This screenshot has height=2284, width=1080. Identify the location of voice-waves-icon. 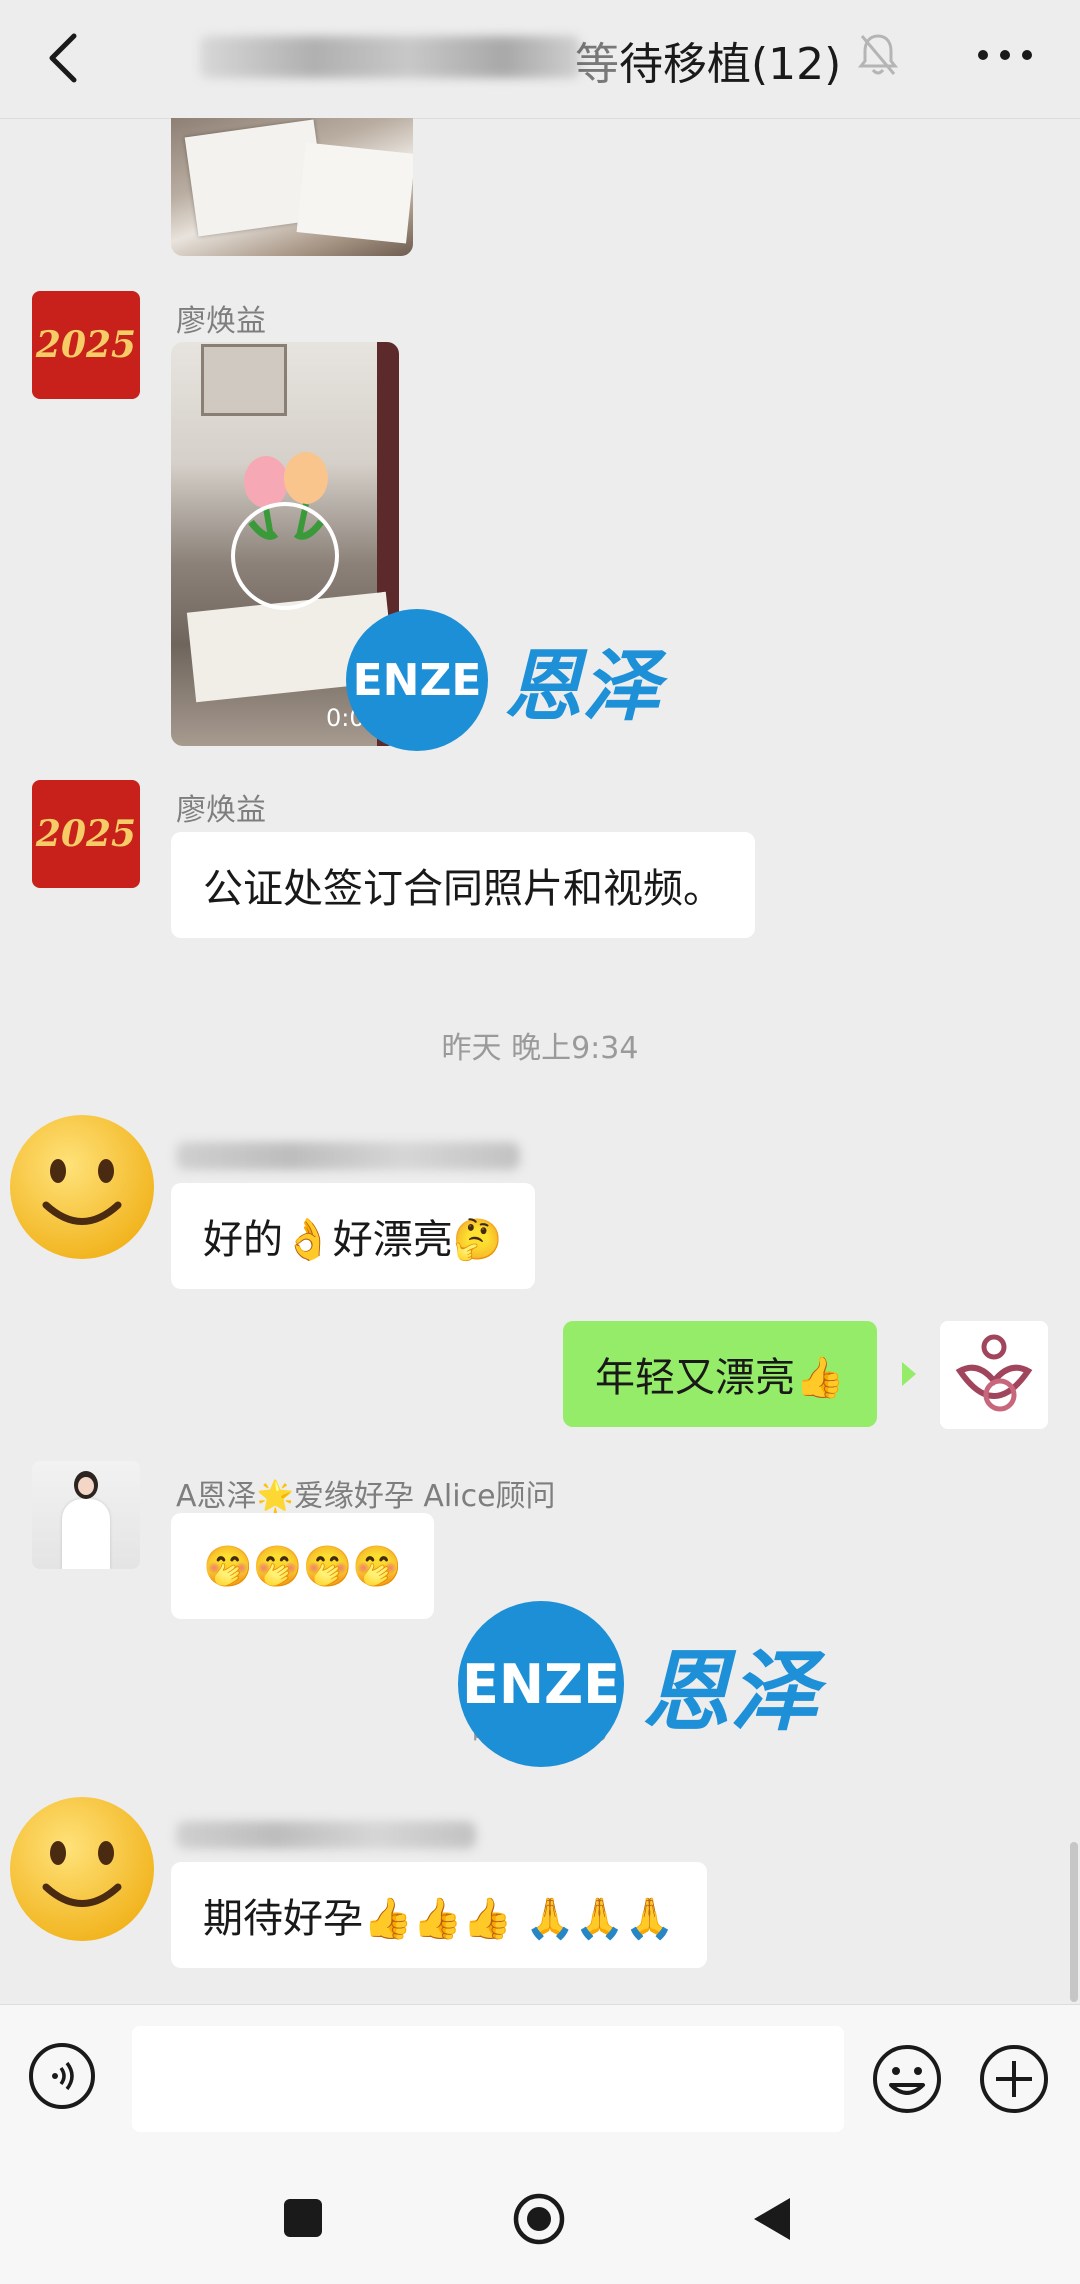
(63, 2076).